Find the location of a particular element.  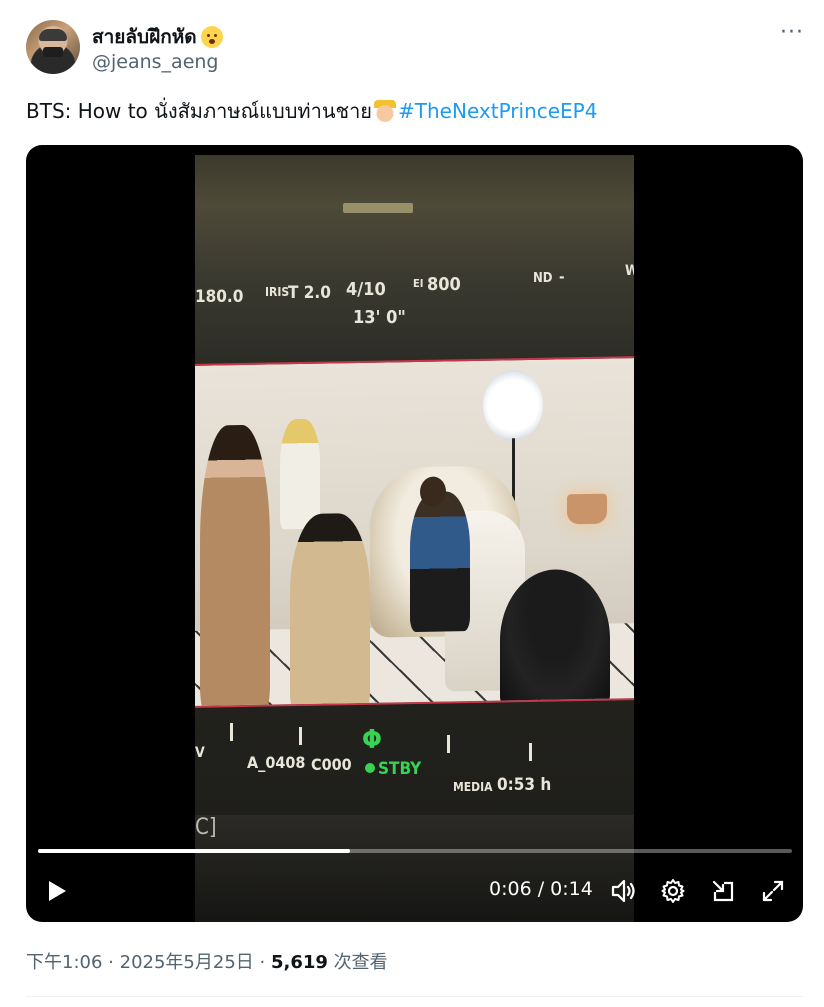

osd-focus: 13' 0" is located at coordinates (379, 317).